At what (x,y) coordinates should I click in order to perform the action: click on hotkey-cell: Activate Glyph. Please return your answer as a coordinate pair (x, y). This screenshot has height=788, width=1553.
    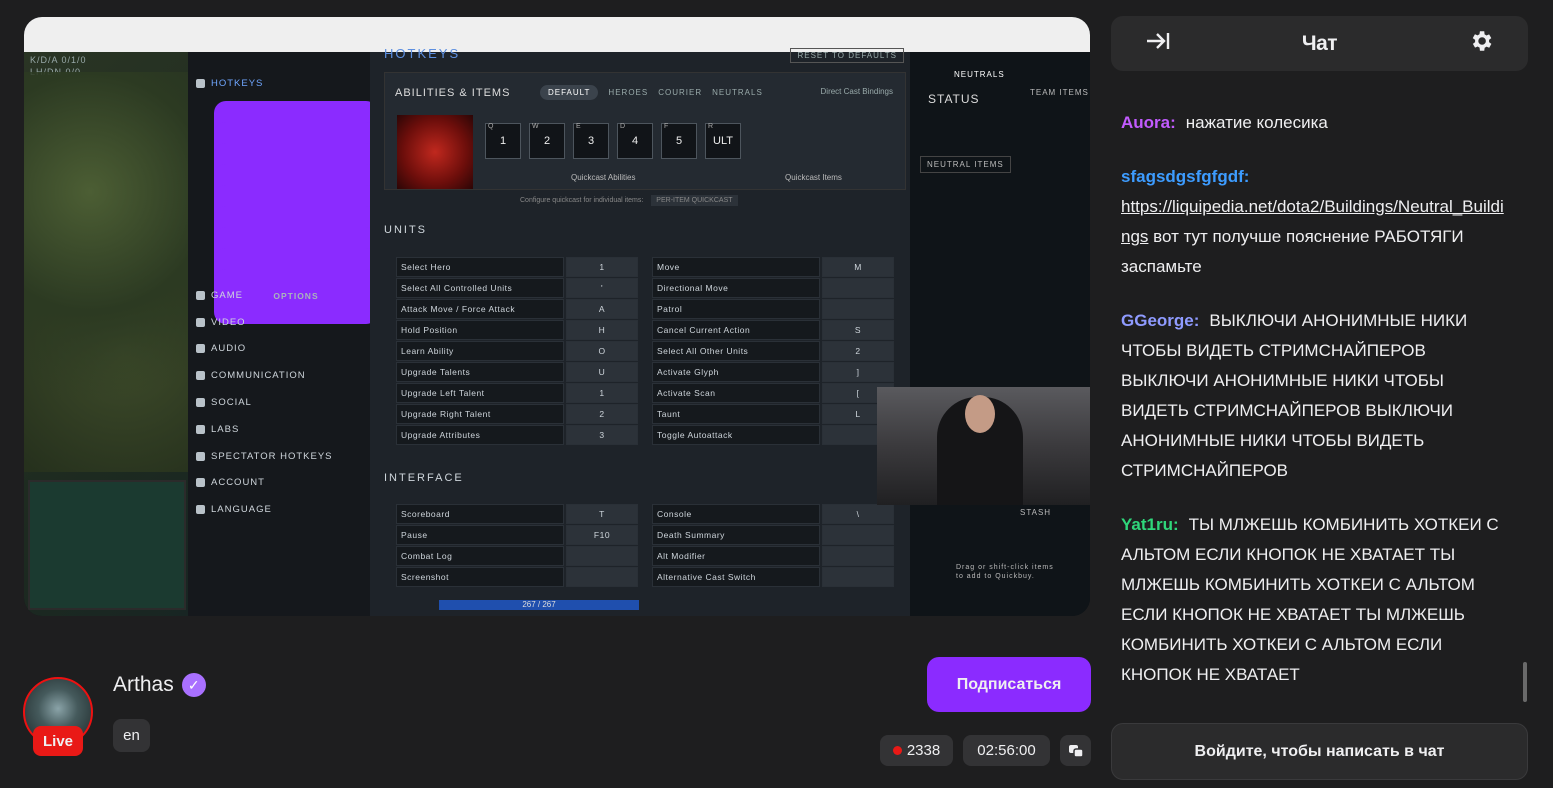
    Looking at the image, I should click on (736, 372).